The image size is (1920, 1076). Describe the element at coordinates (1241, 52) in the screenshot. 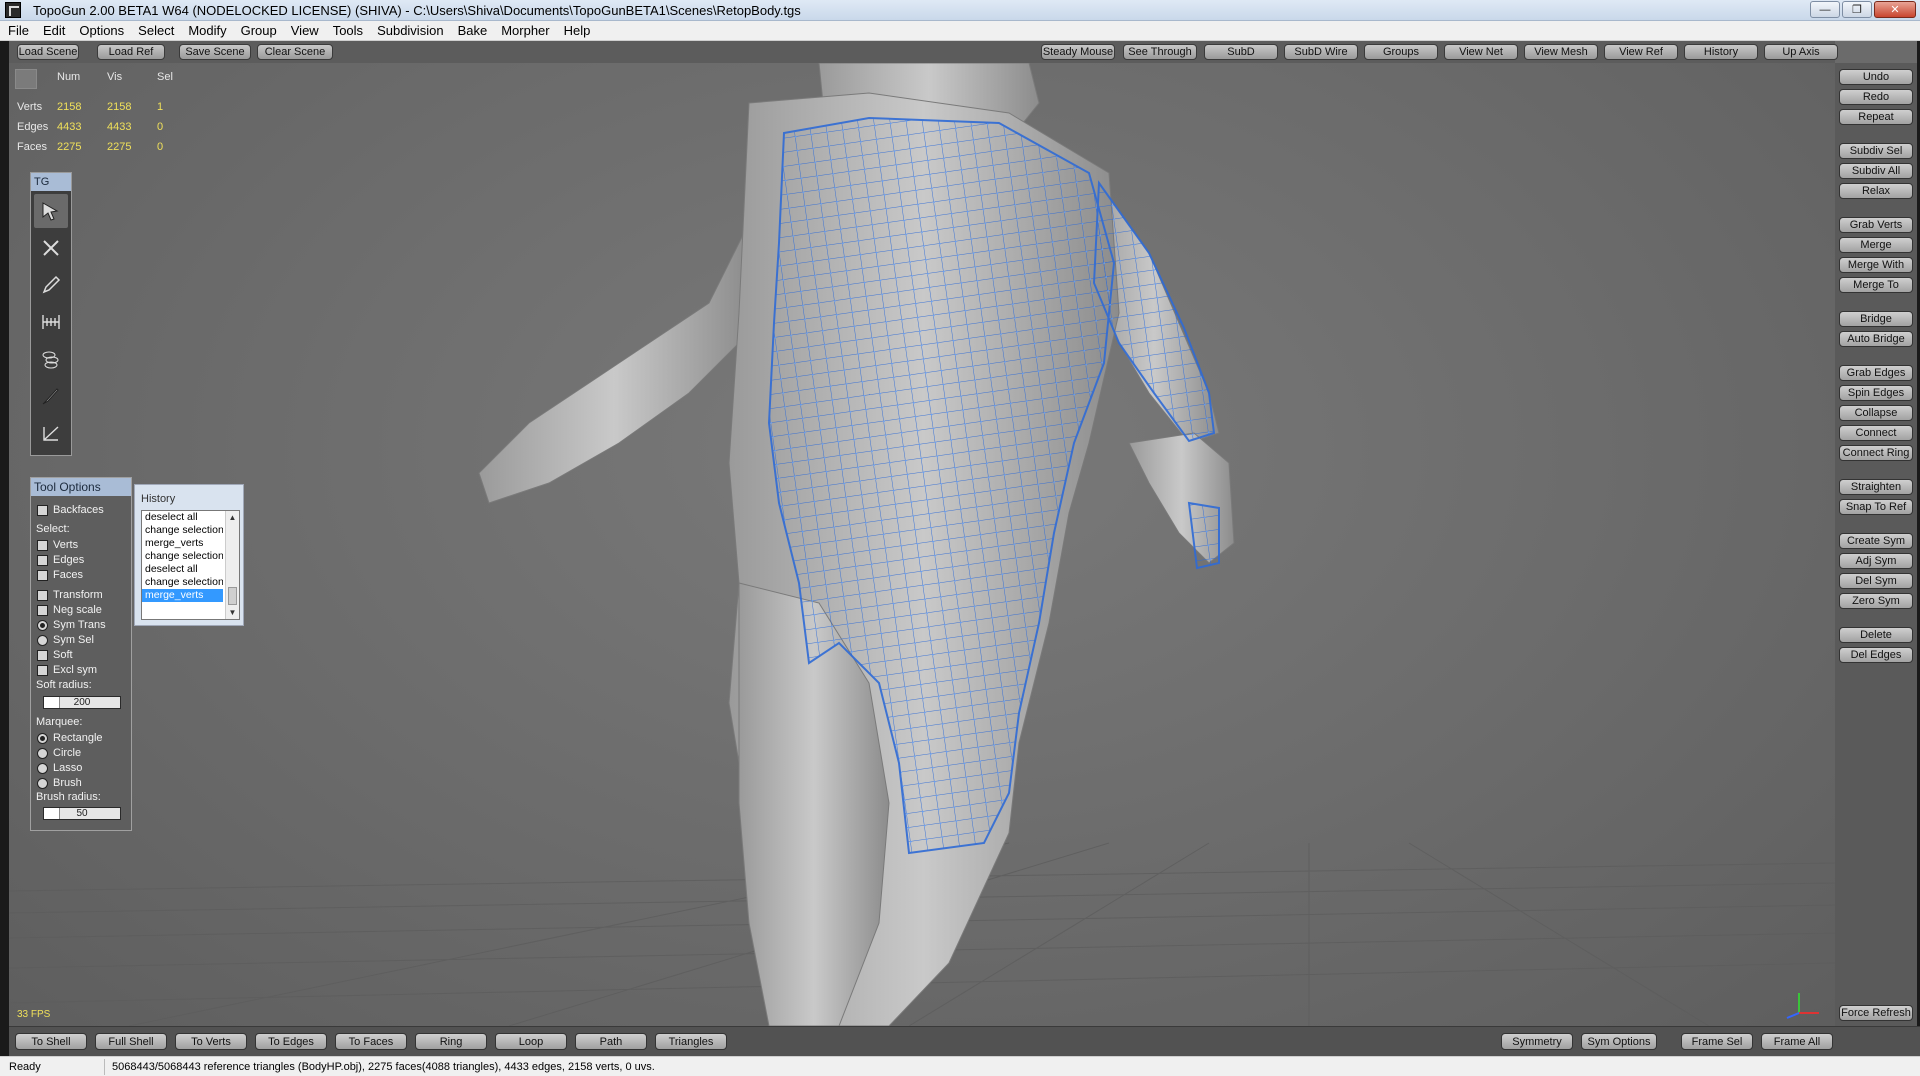

I see `subd-button: SubD` at that location.